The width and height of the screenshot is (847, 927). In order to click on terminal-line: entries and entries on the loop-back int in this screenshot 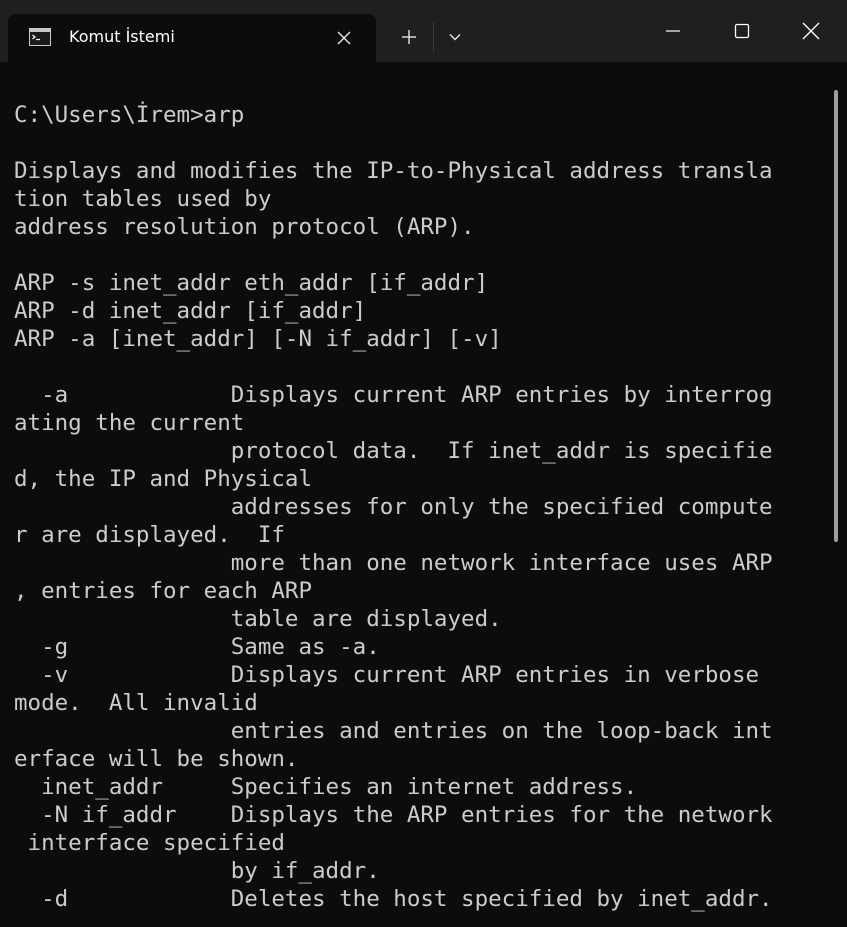, I will do `click(393, 731)`.